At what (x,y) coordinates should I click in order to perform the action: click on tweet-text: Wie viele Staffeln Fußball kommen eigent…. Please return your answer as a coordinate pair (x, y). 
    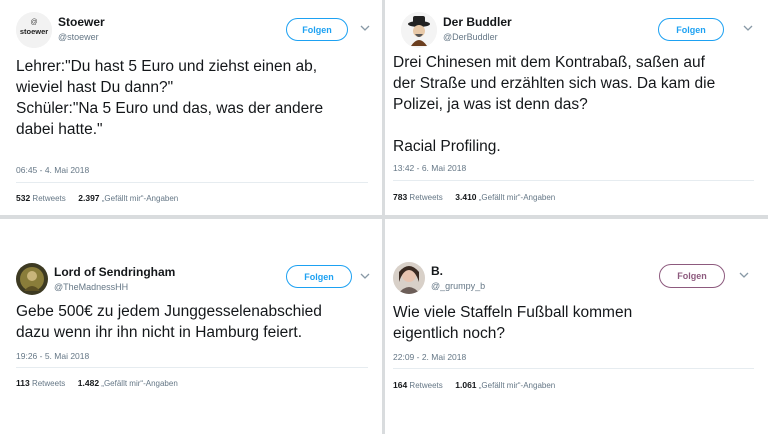
    Looking at the image, I should click on (513, 323).